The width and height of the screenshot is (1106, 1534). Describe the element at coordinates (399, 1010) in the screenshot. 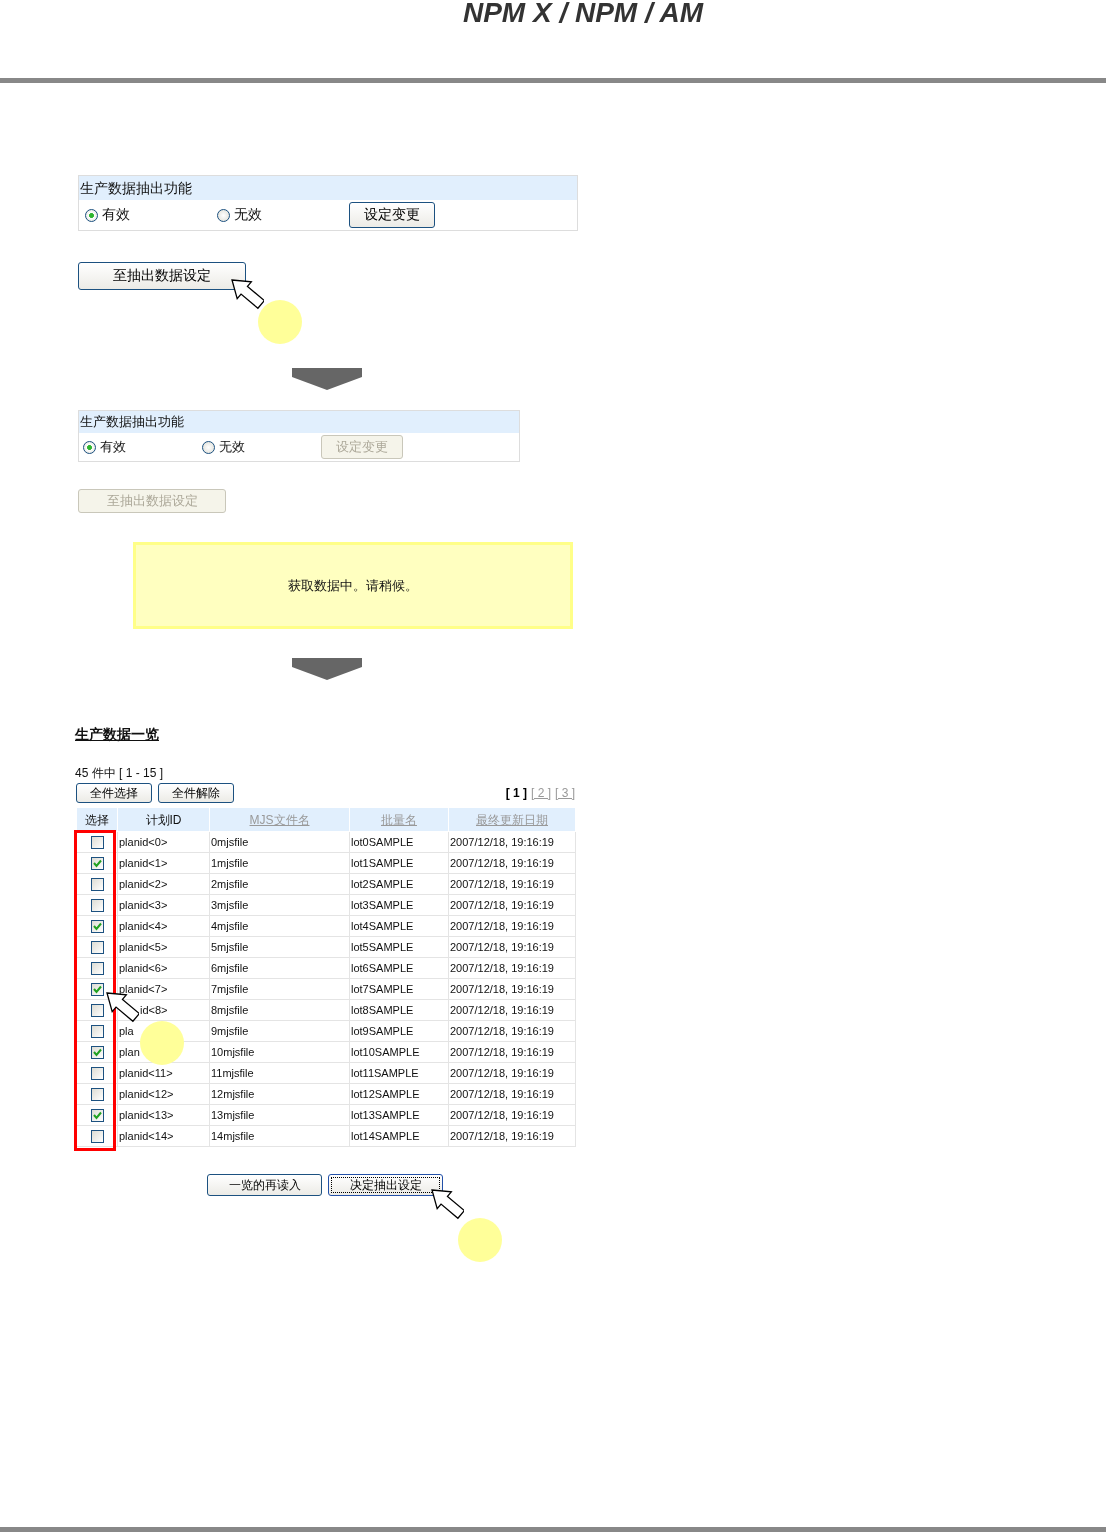

I see `table-cell: lot8SAMPLE` at that location.